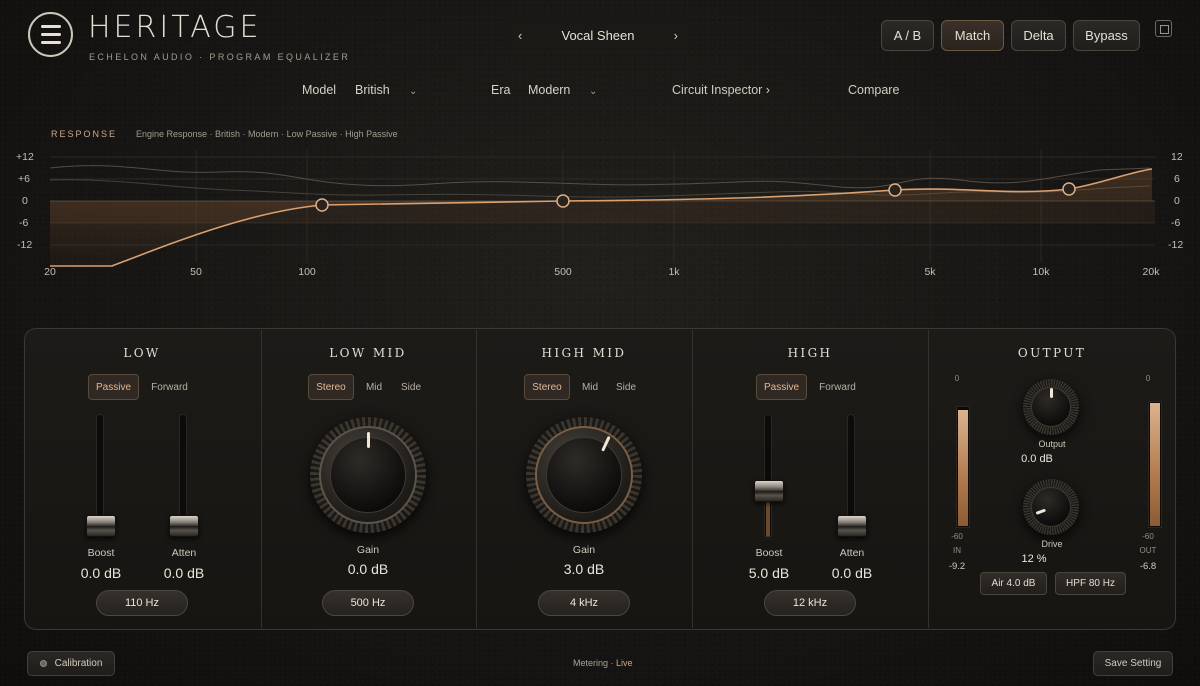  What do you see at coordinates (1177, 179) in the screenshot?
I see `y-tick-right: 6` at bounding box center [1177, 179].